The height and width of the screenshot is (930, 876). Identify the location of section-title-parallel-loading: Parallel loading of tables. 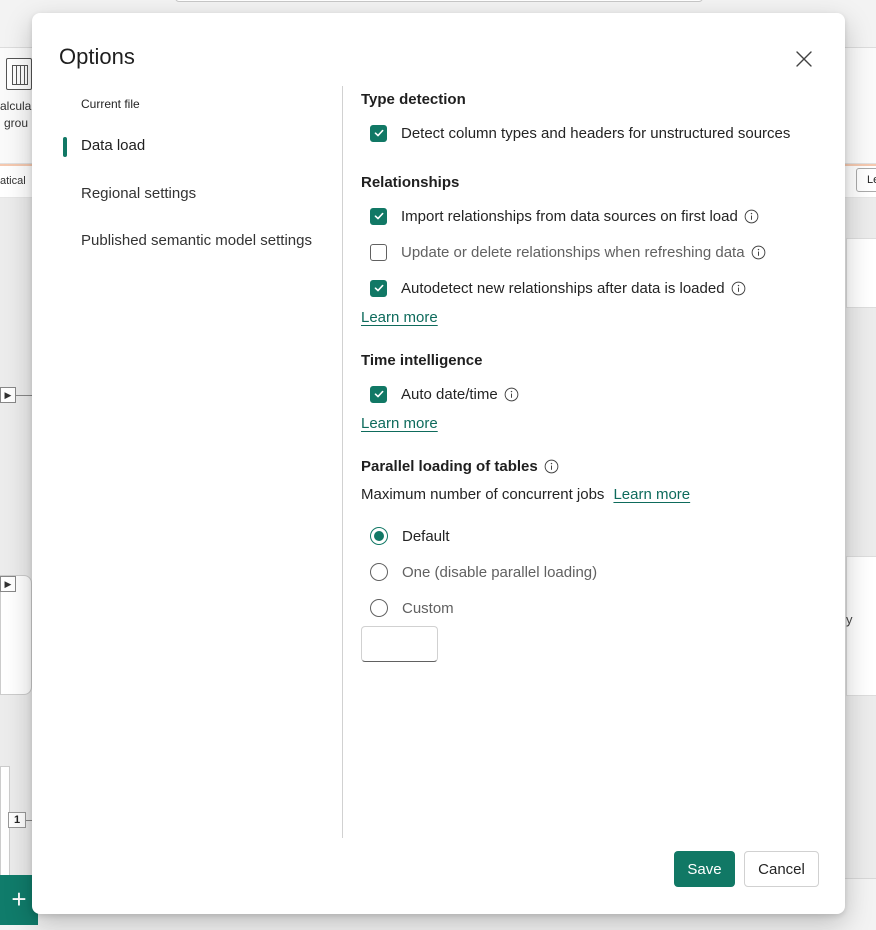
(460, 466).